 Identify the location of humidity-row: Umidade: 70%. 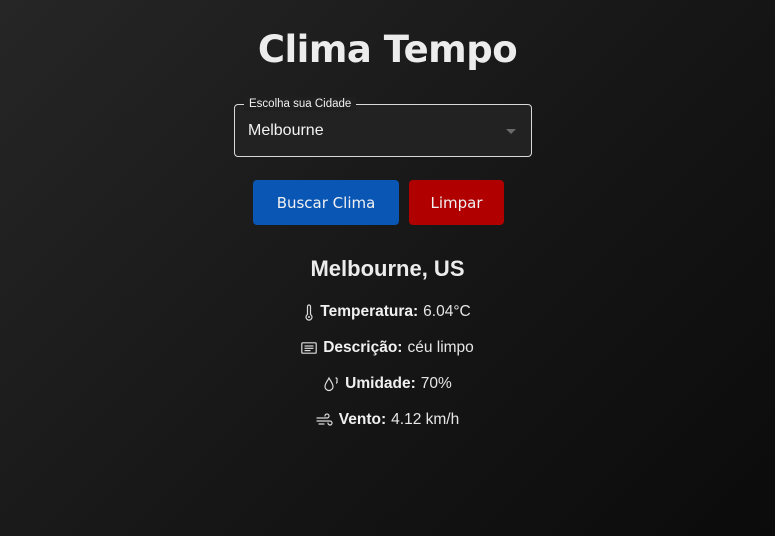
(387, 384).